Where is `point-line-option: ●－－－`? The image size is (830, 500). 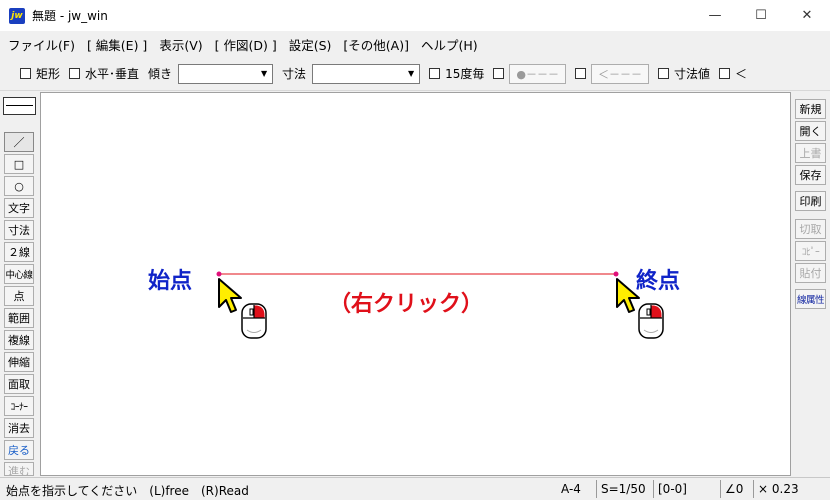
point-line-option: ●－－－ is located at coordinates (529, 73).